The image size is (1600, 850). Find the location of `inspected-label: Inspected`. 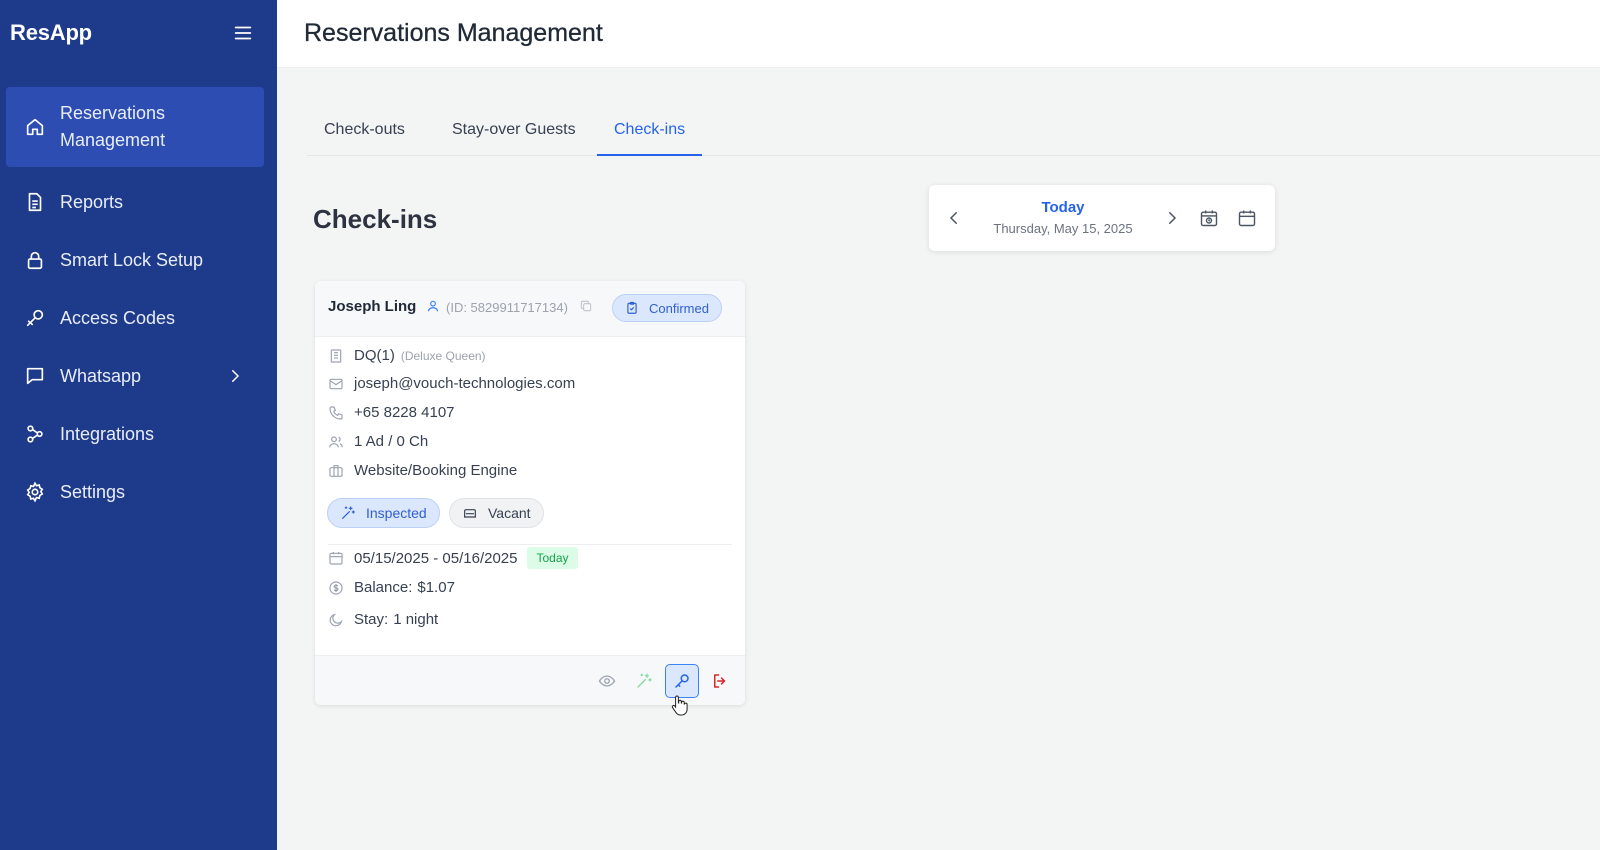

inspected-label: Inspected is located at coordinates (396, 513).